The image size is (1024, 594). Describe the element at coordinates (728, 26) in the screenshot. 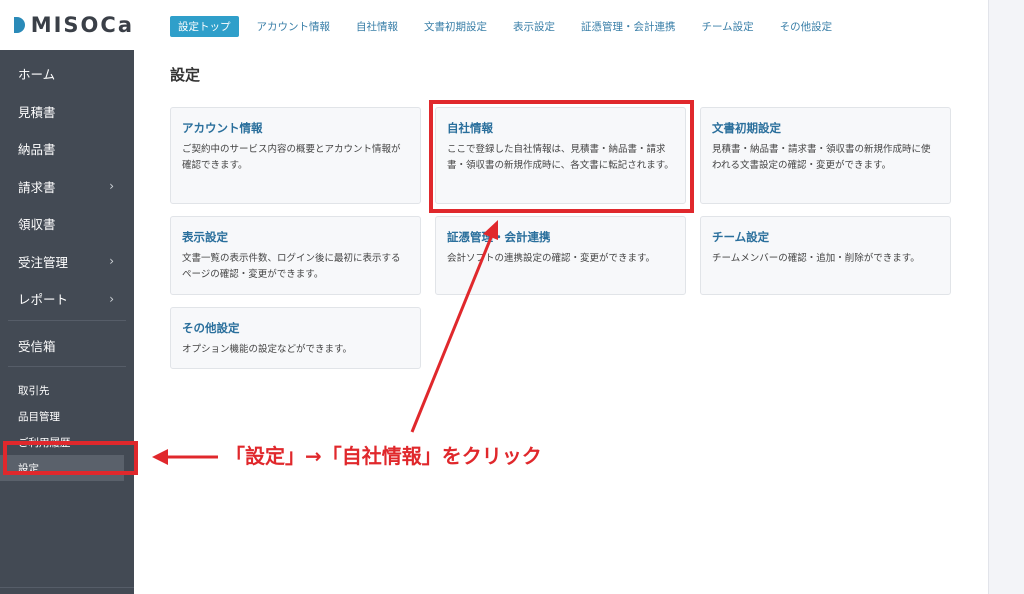

I see `tab-team-settings: チーム設定` at that location.